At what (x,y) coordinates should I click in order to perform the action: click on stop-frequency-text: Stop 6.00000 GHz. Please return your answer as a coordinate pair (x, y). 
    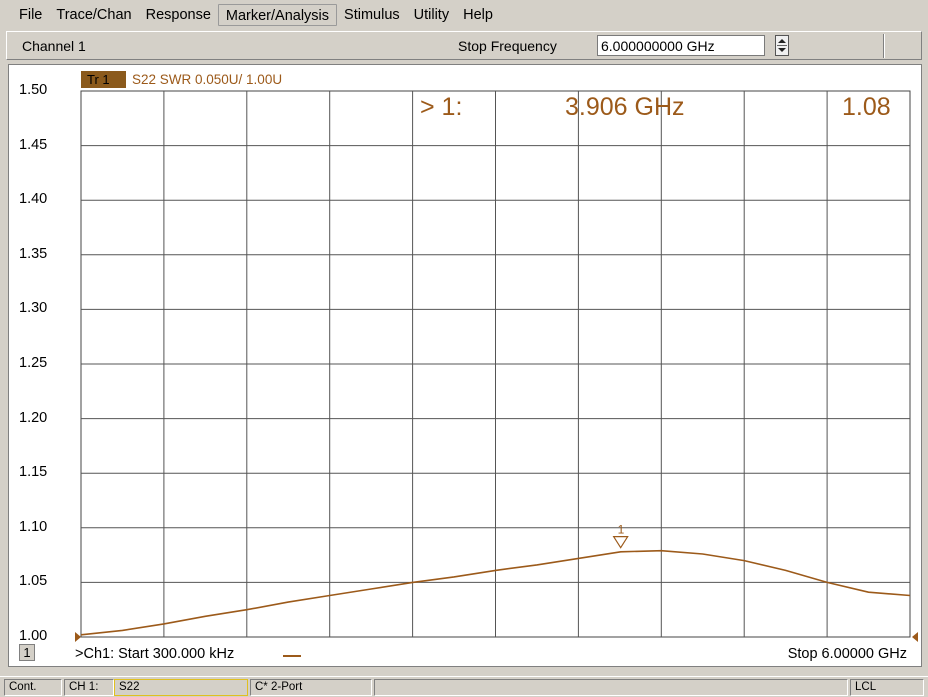
    Looking at the image, I should click on (847, 654).